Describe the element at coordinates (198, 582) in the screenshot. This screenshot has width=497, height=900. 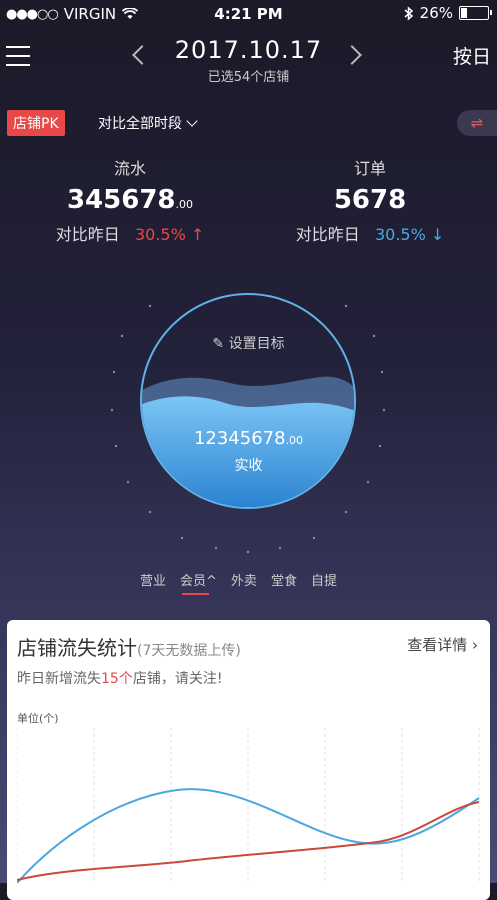
I see `tab-1: 会员^` at that location.